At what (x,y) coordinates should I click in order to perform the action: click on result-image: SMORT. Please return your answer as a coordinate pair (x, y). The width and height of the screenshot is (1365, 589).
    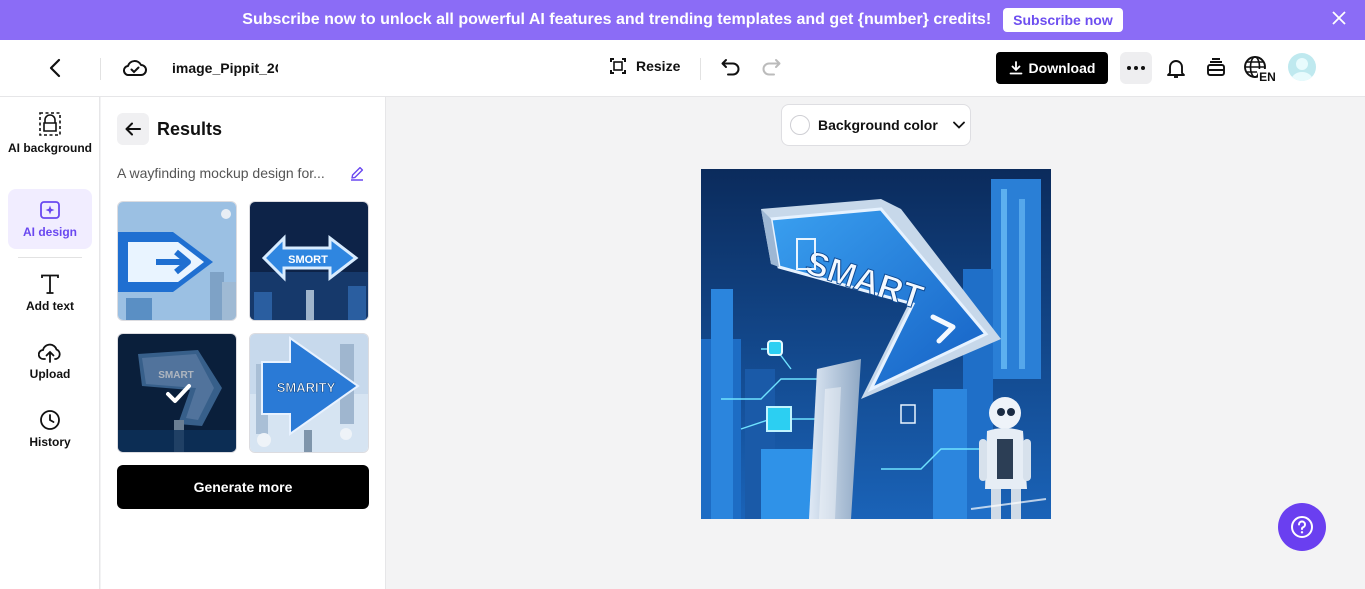
    Looking at the image, I should click on (309, 261).